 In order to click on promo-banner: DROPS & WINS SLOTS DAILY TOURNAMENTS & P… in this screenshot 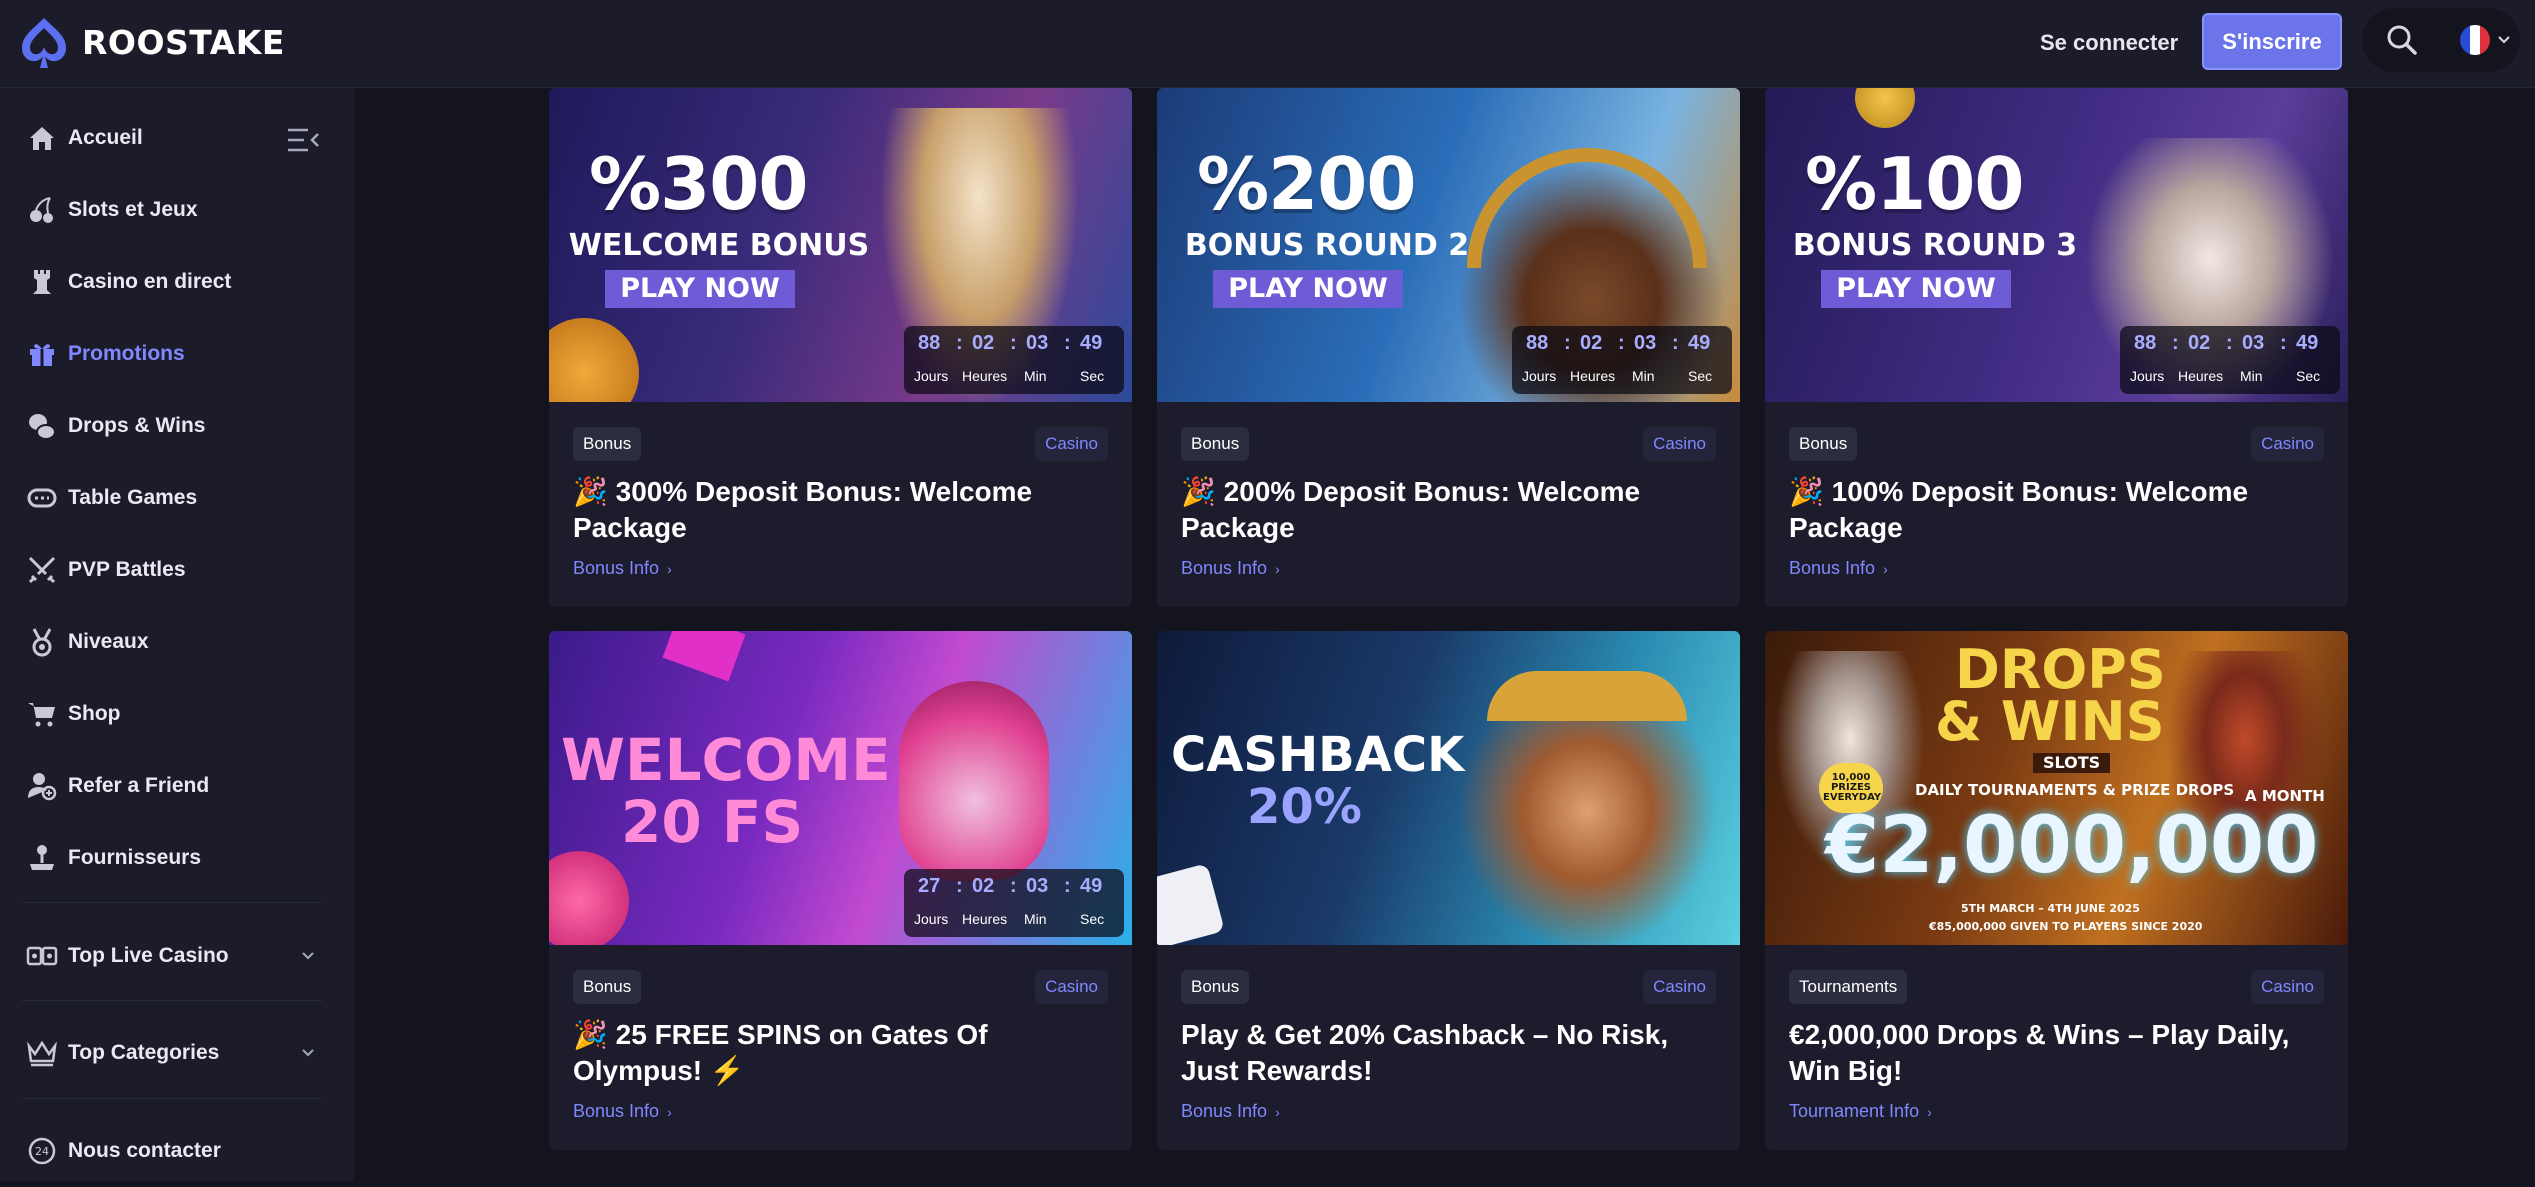, I will do `click(2056, 788)`.